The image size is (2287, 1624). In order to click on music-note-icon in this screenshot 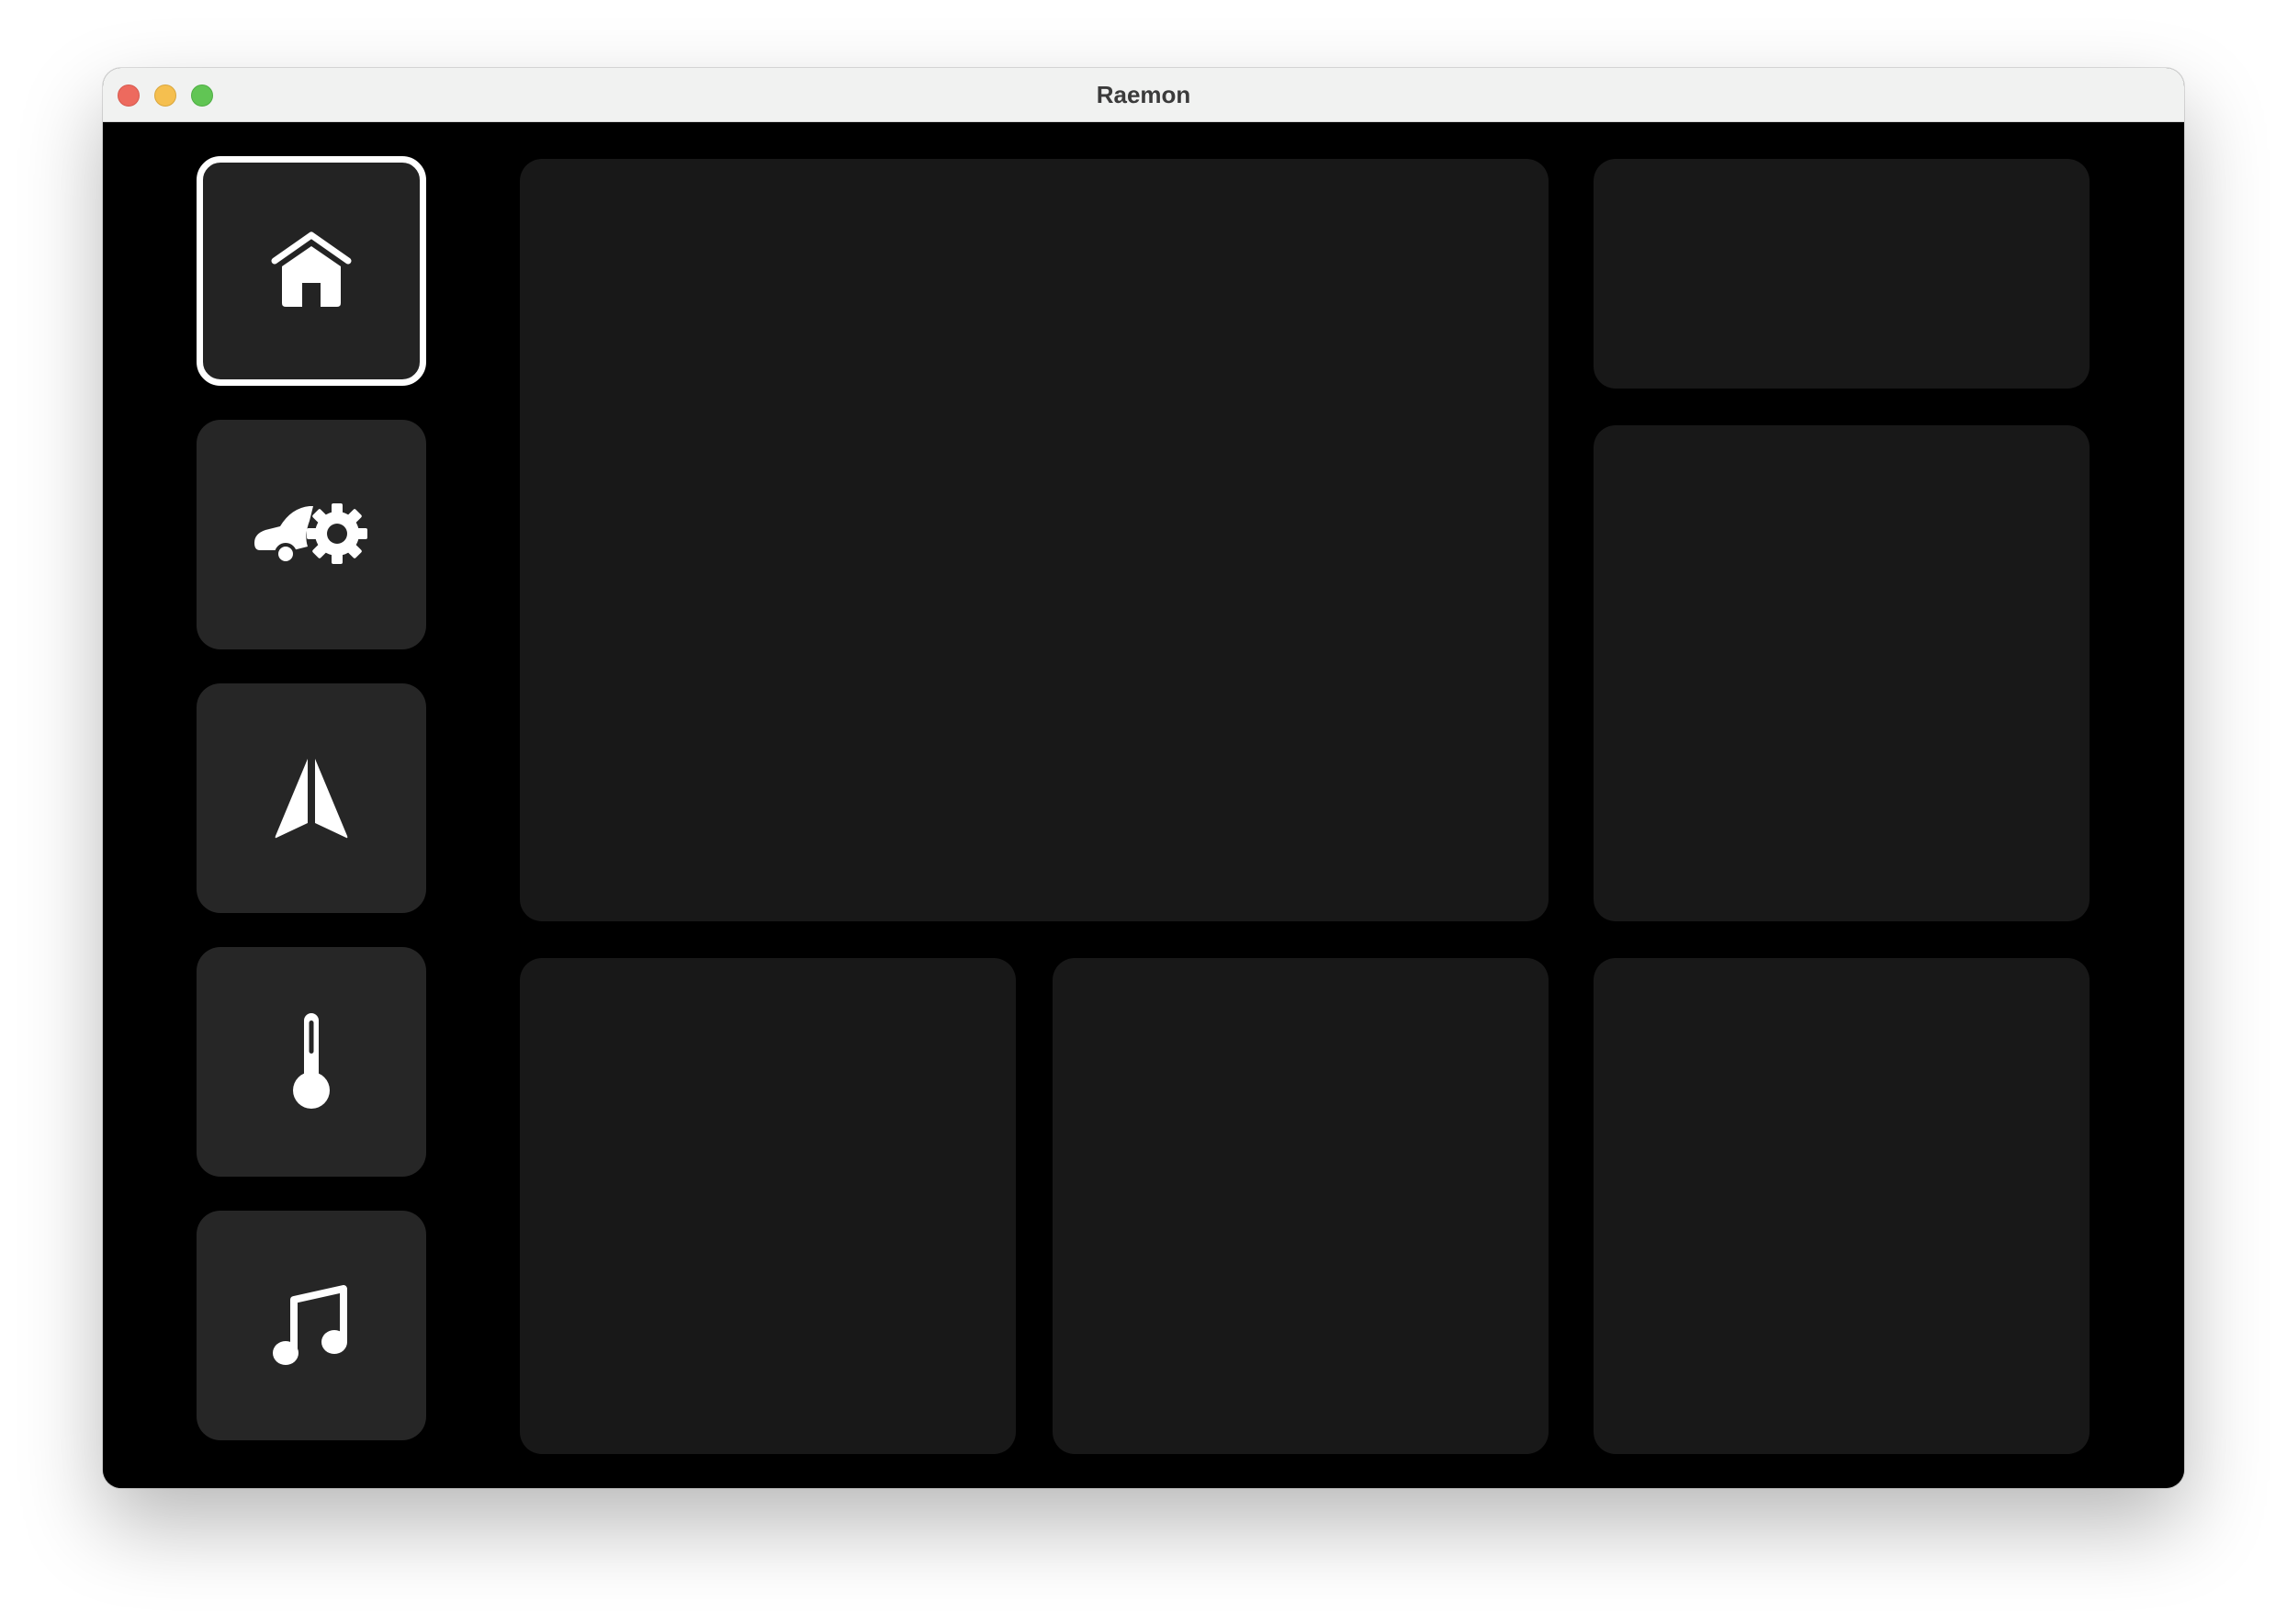, I will do `click(311, 1325)`.